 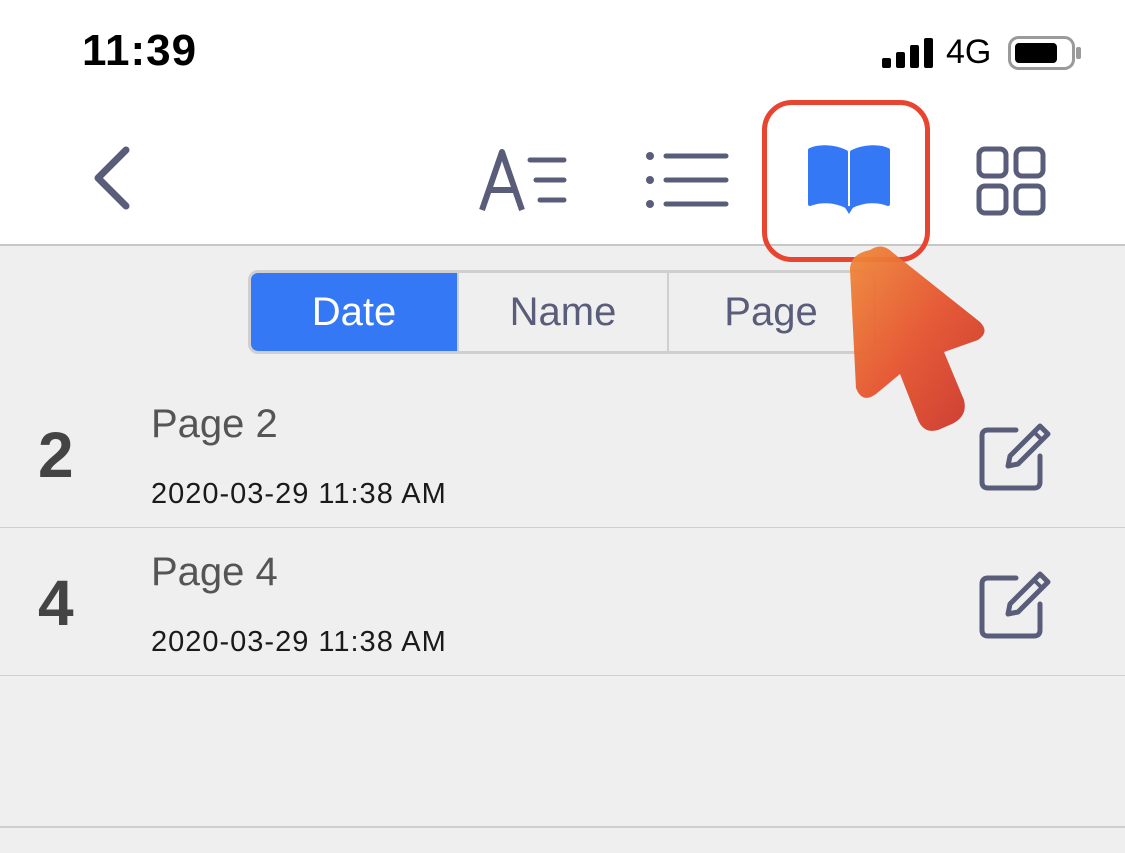 I want to click on bookmarks-button, so click(x=849, y=182).